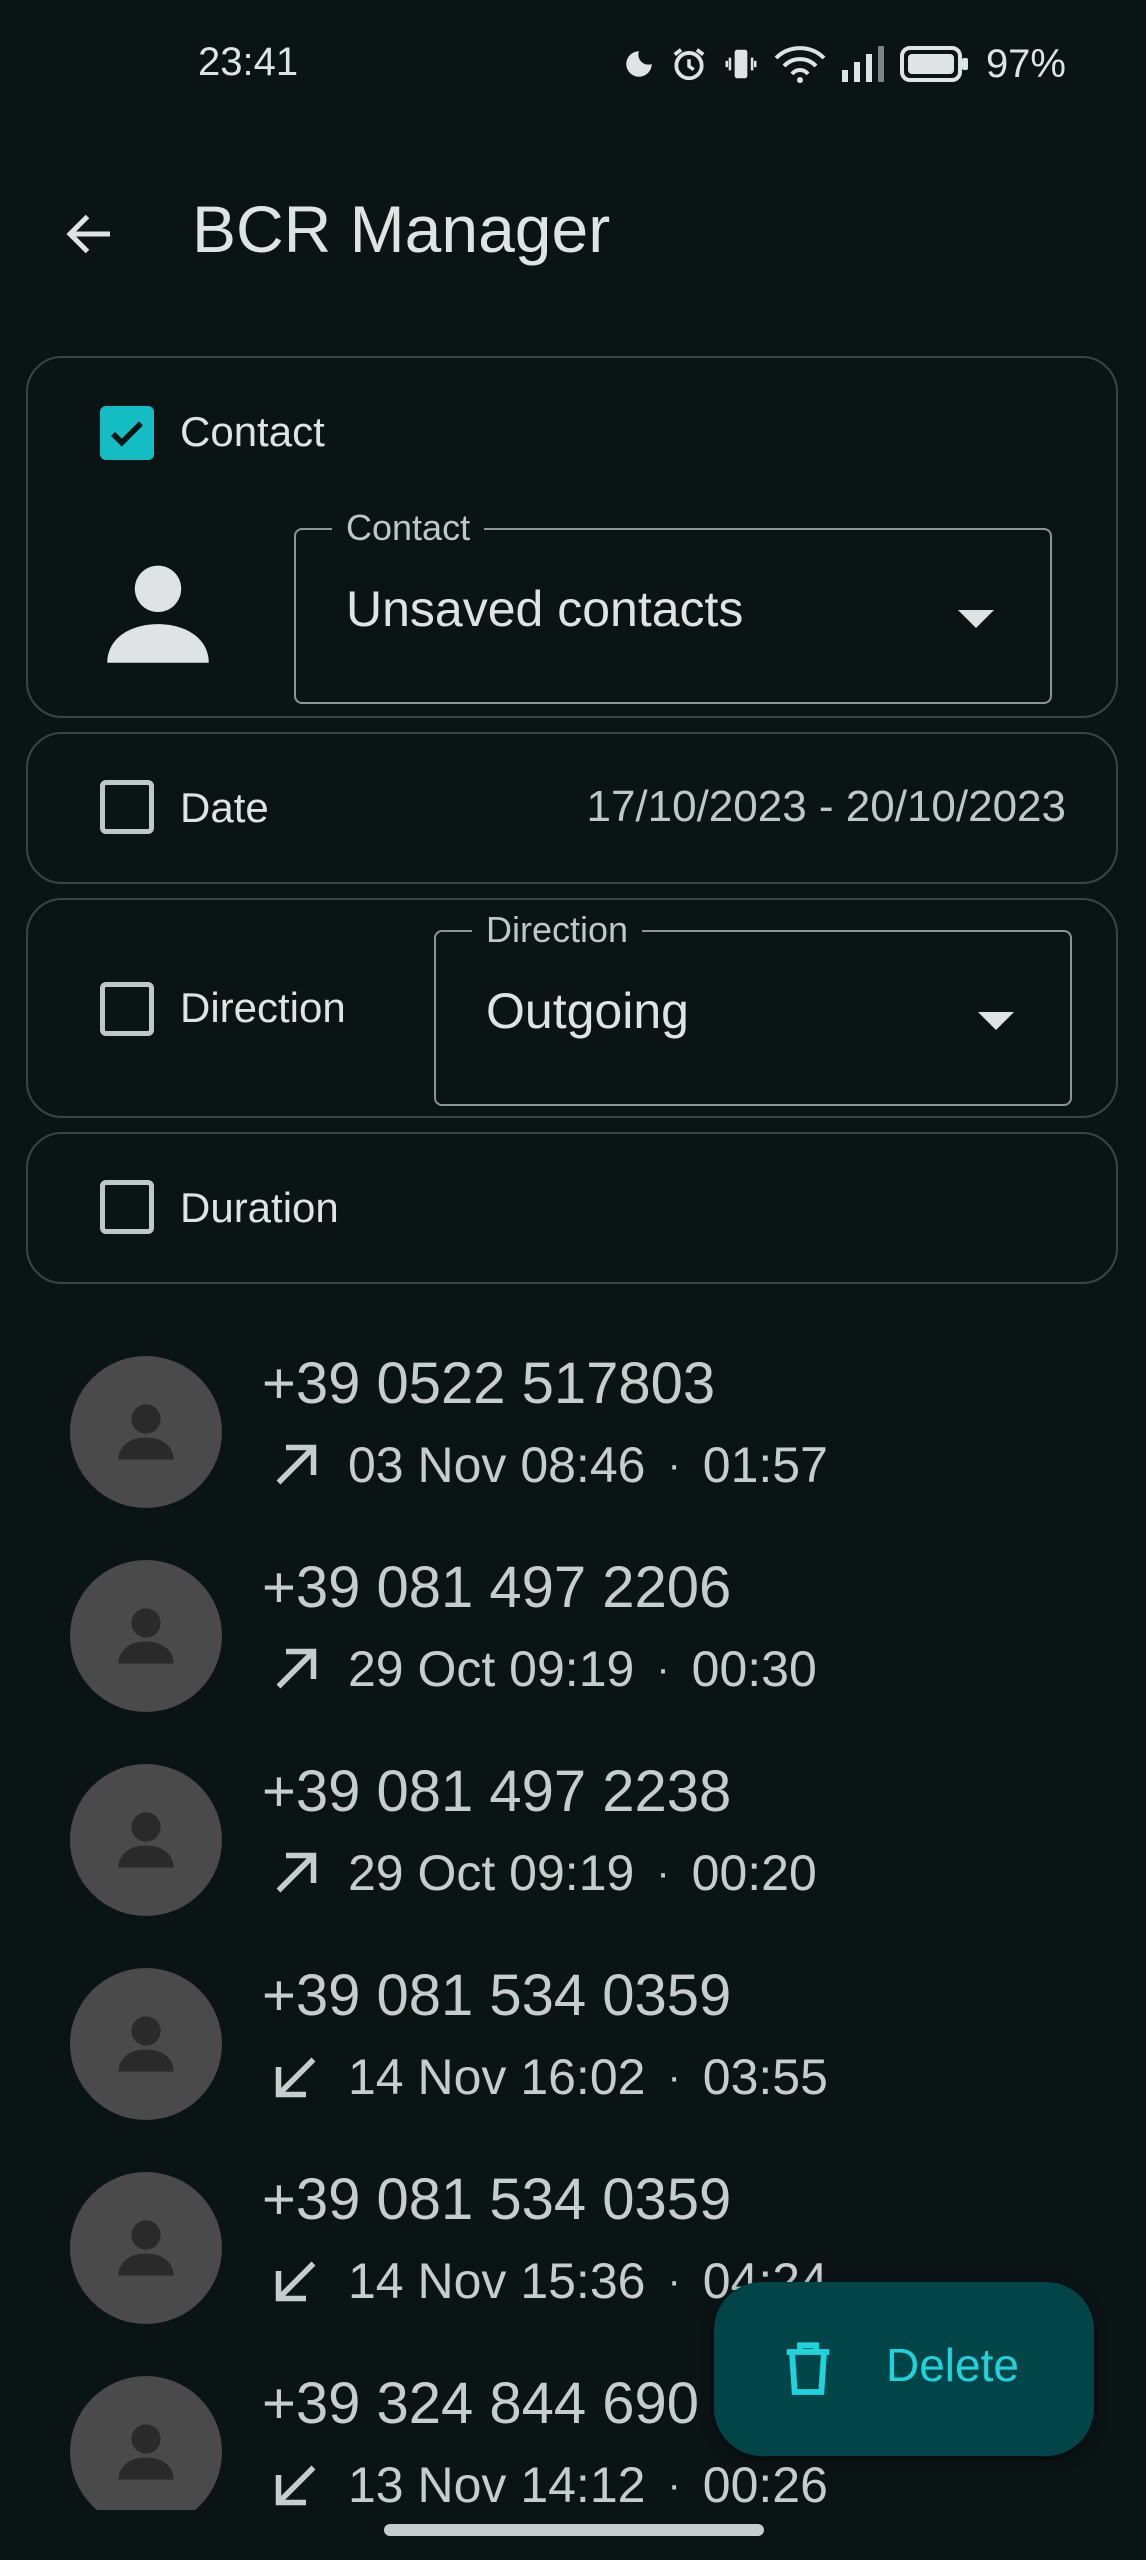 The image size is (1146, 2560). What do you see at coordinates (689, 64) in the screenshot?
I see `alarm-icon` at bounding box center [689, 64].